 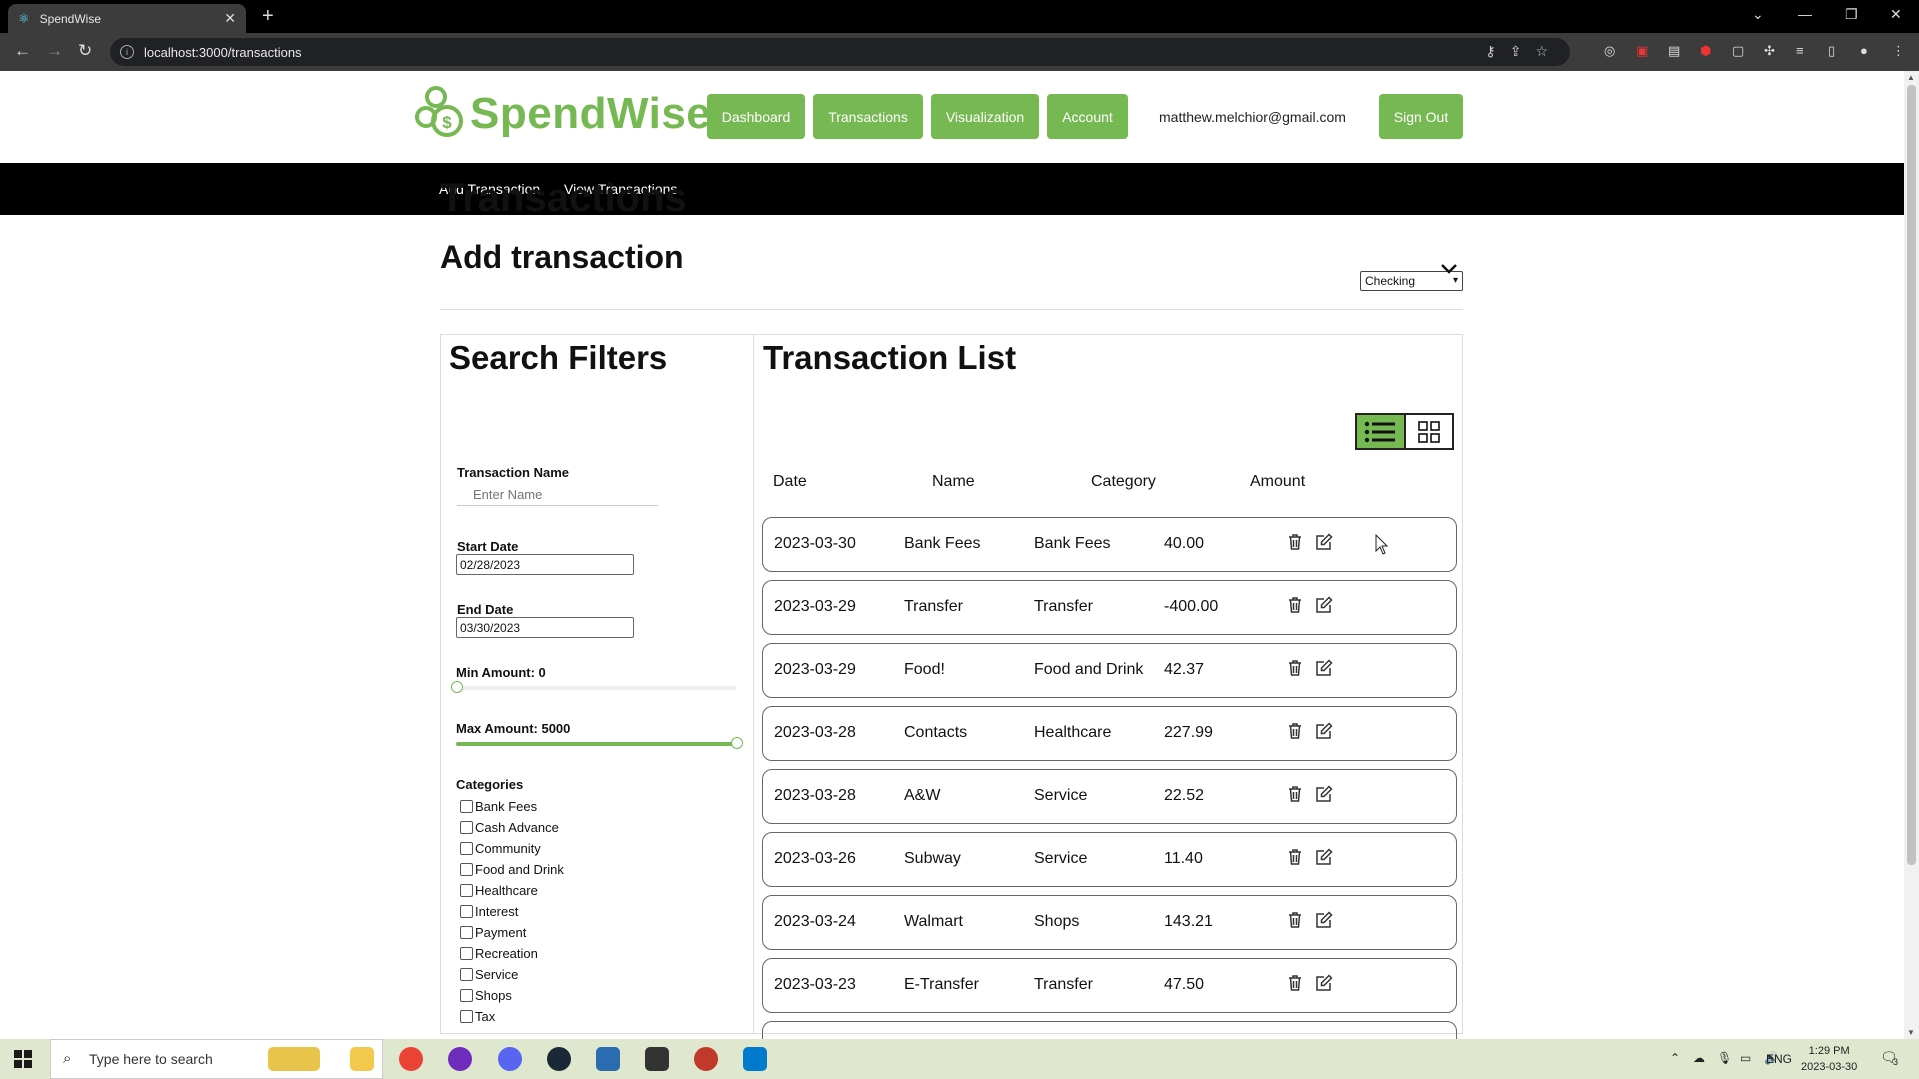 What do you see at coordinates (1705, 51) in the screenshot?
I see `adblock-icon: ⬢` at bounding box center [1705, 51].